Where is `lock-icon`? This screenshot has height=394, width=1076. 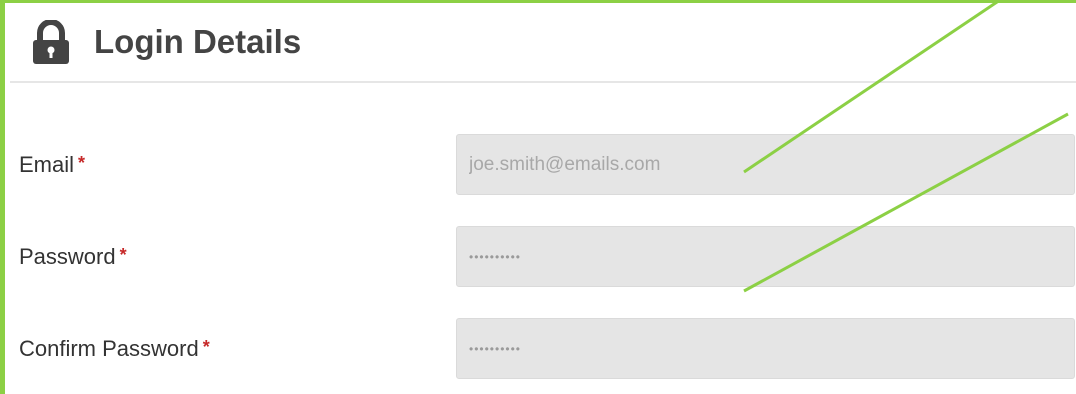
lock-icon is located at coordinates (51, 42).